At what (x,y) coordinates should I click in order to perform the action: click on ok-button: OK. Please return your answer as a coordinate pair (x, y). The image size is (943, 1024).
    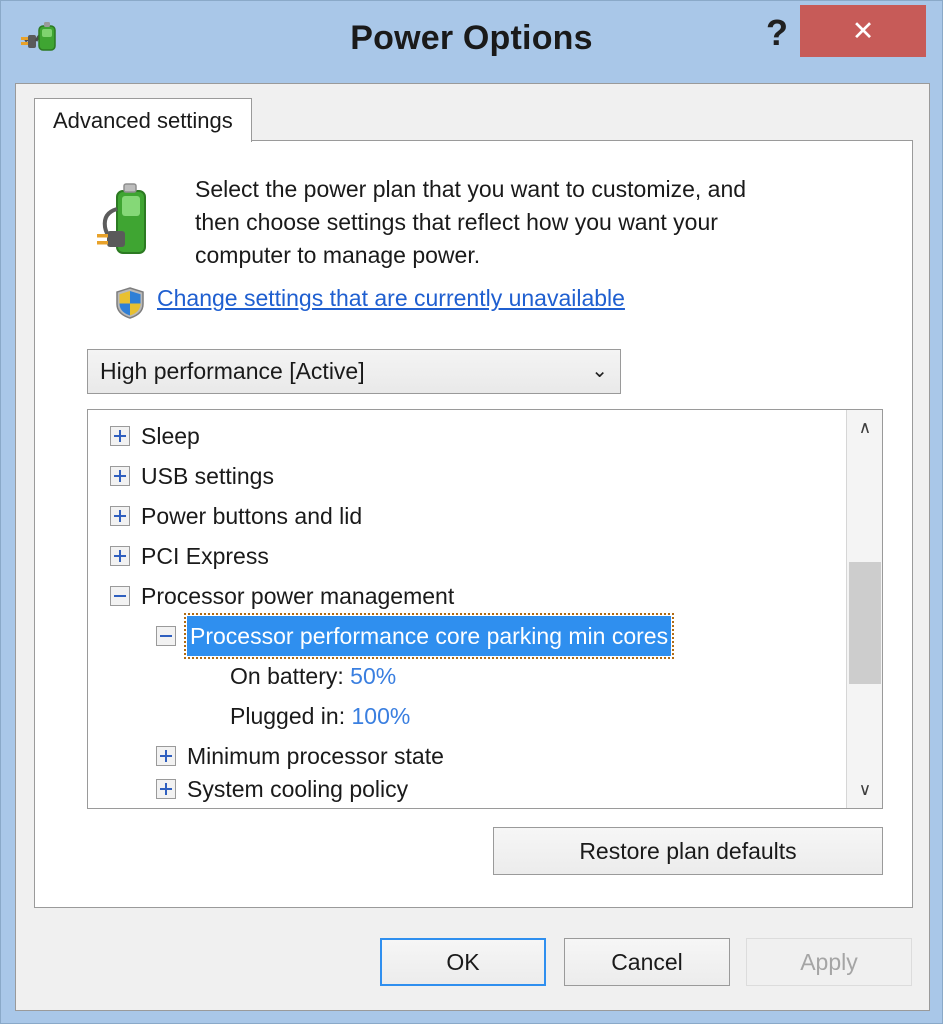
    Looking at the image, I should click on (463, 962).